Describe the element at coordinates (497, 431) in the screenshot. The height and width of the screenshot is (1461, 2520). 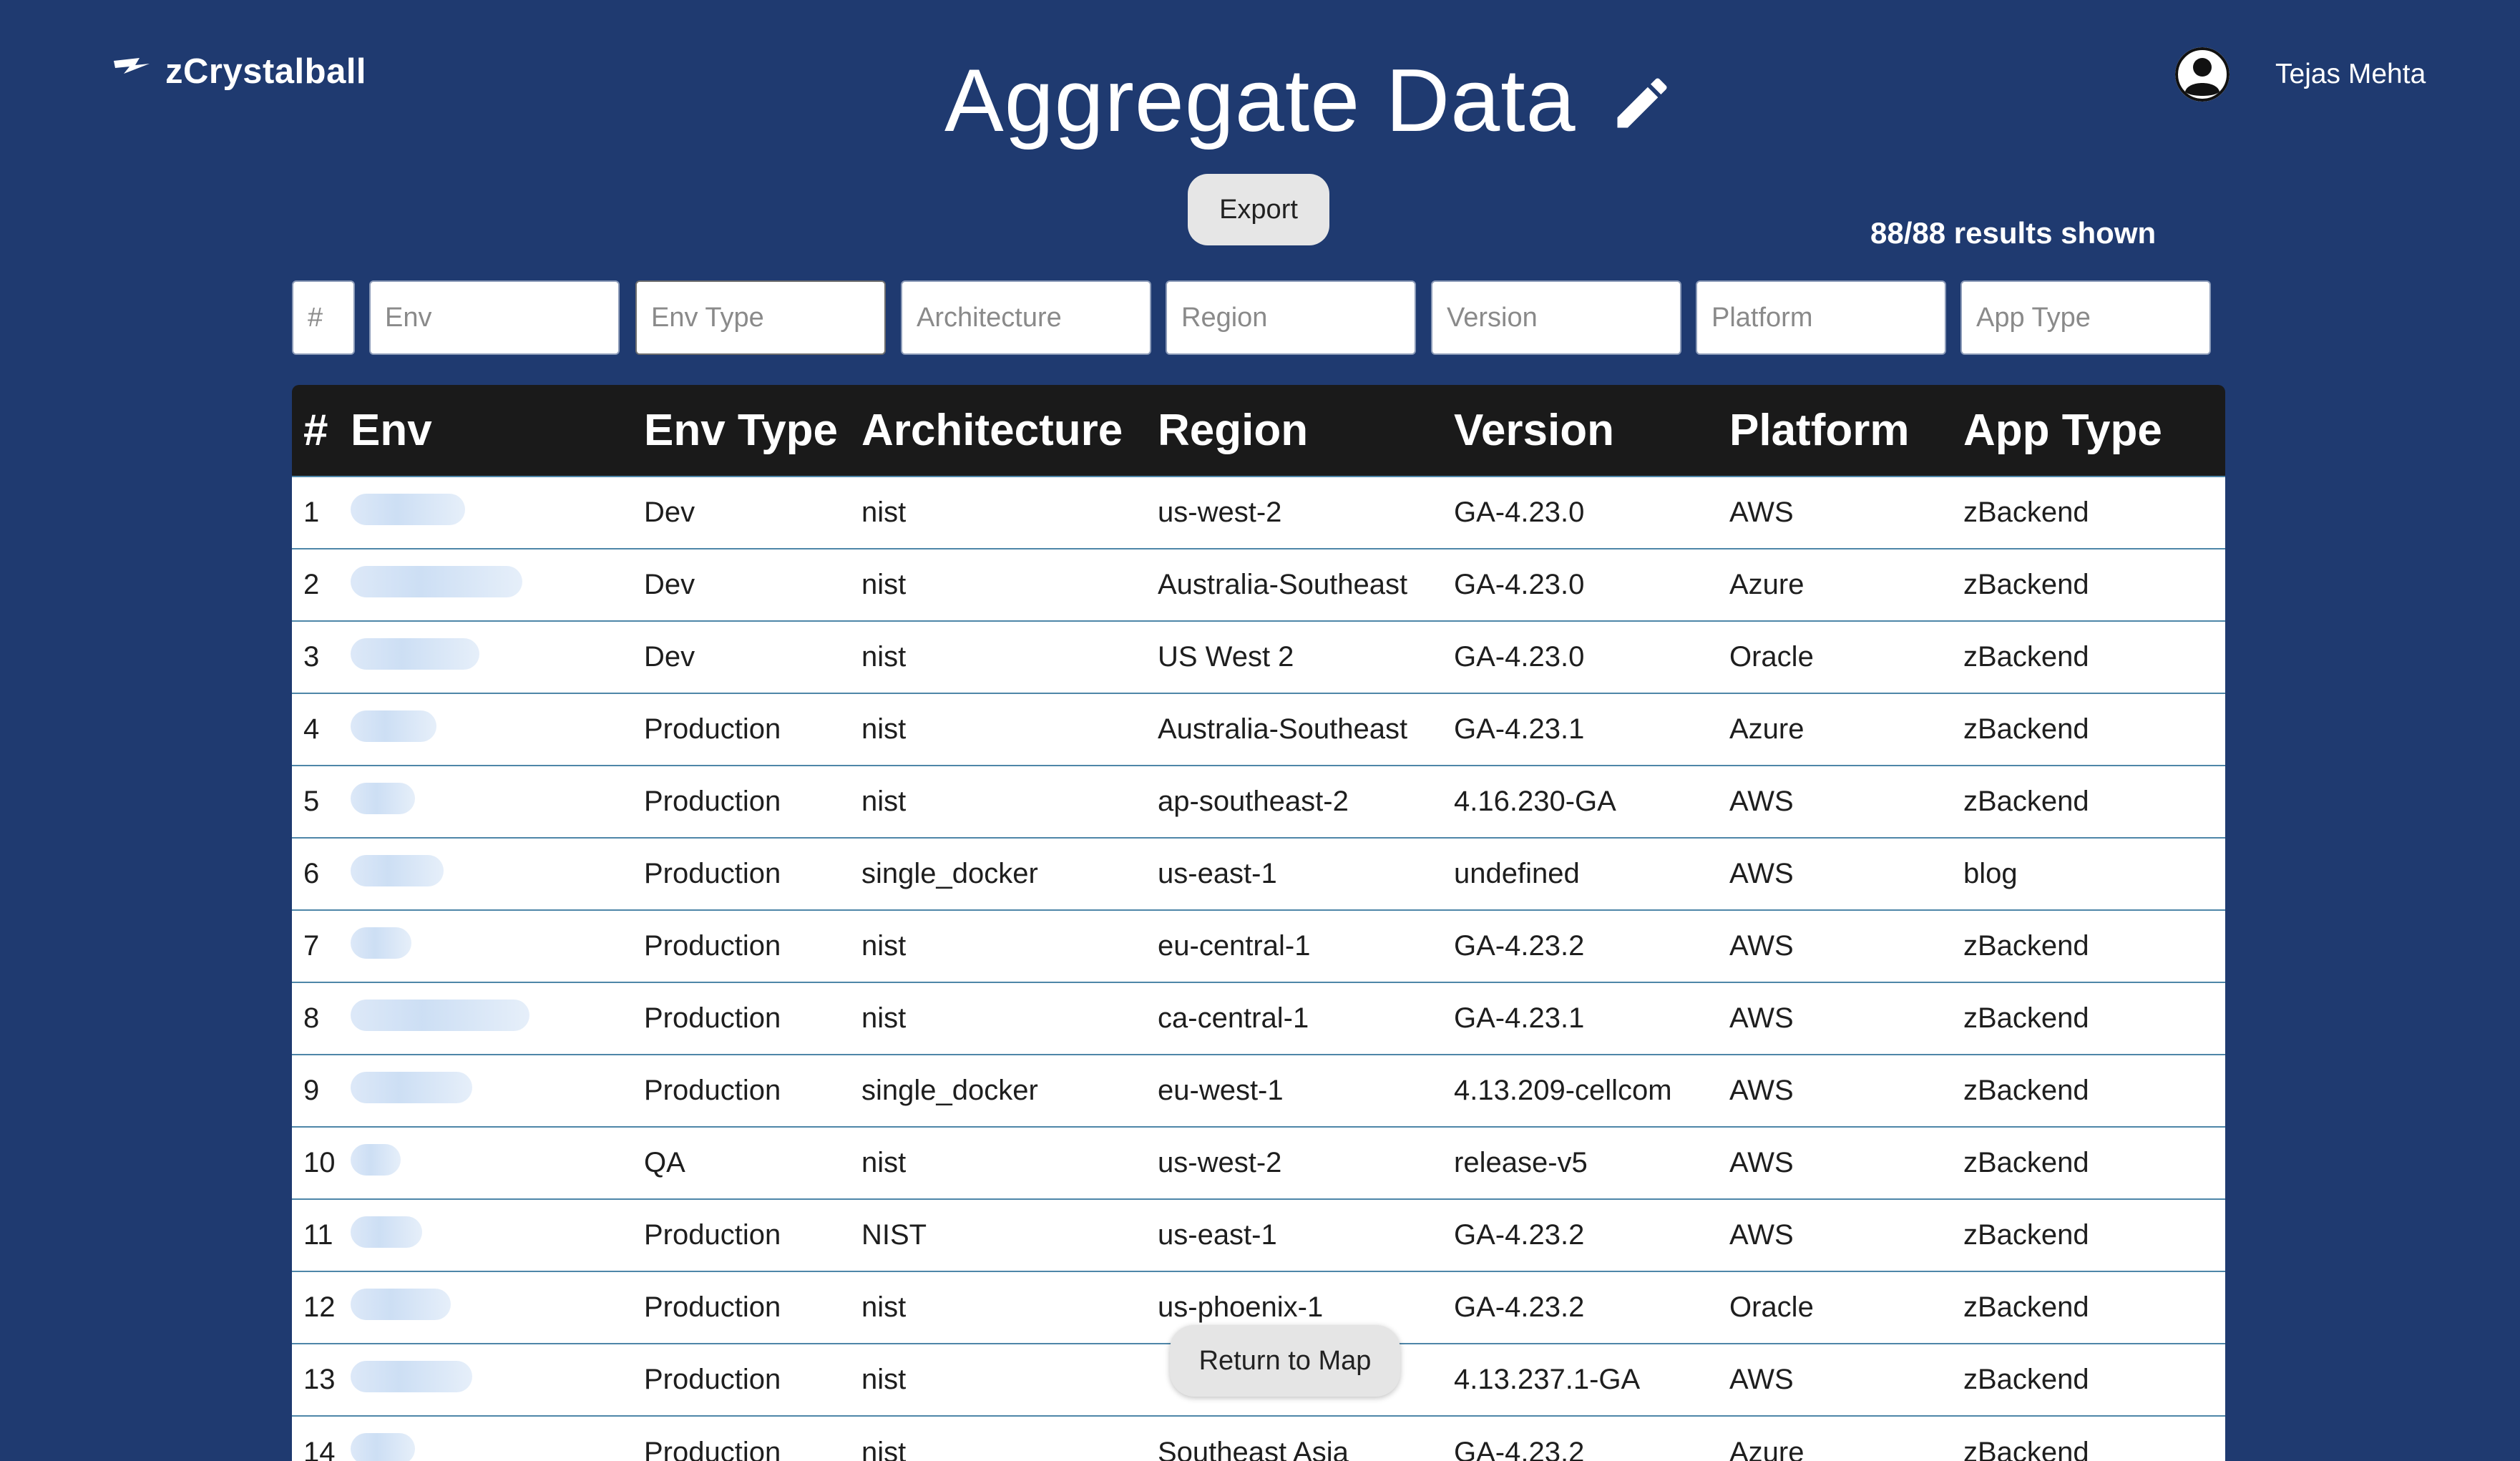
I see `col-header-env: Env` at that location.